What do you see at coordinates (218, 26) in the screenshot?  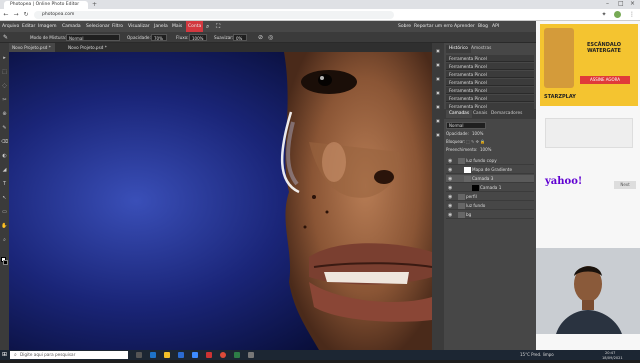 I see `fullscreen-icon: ⛶` at bounding box center [218, 26].